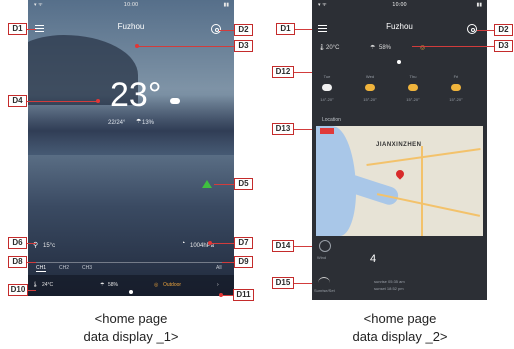 This screenshot has width=514, height=349. What do you see at coordinates (324, 280) in the screenshot?
I see `sunrise-icon` at bounding box center [324, 280].